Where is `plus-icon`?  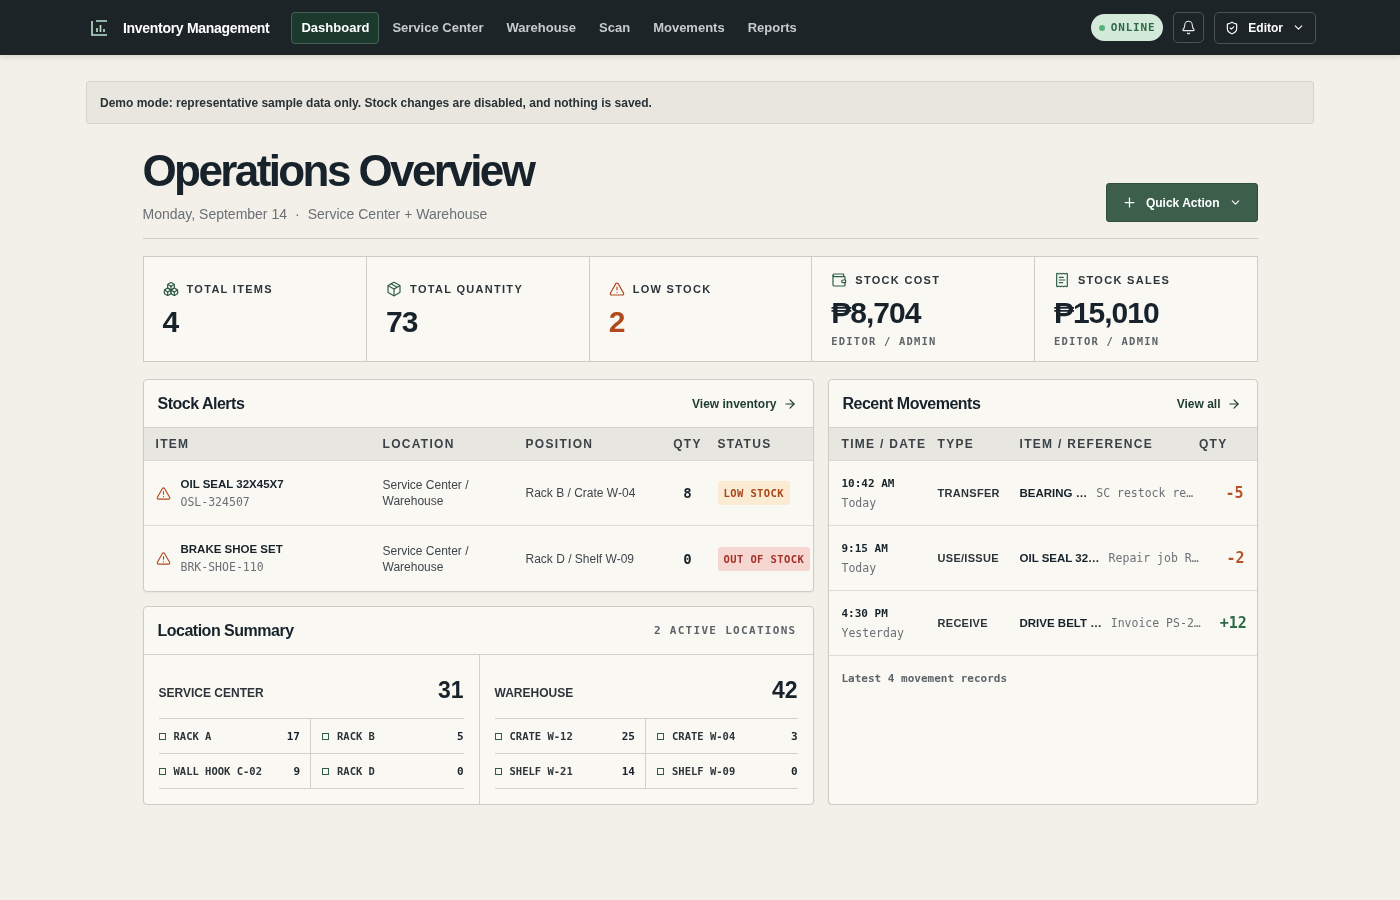
plus-icon is located at coordinates (1129, 203).